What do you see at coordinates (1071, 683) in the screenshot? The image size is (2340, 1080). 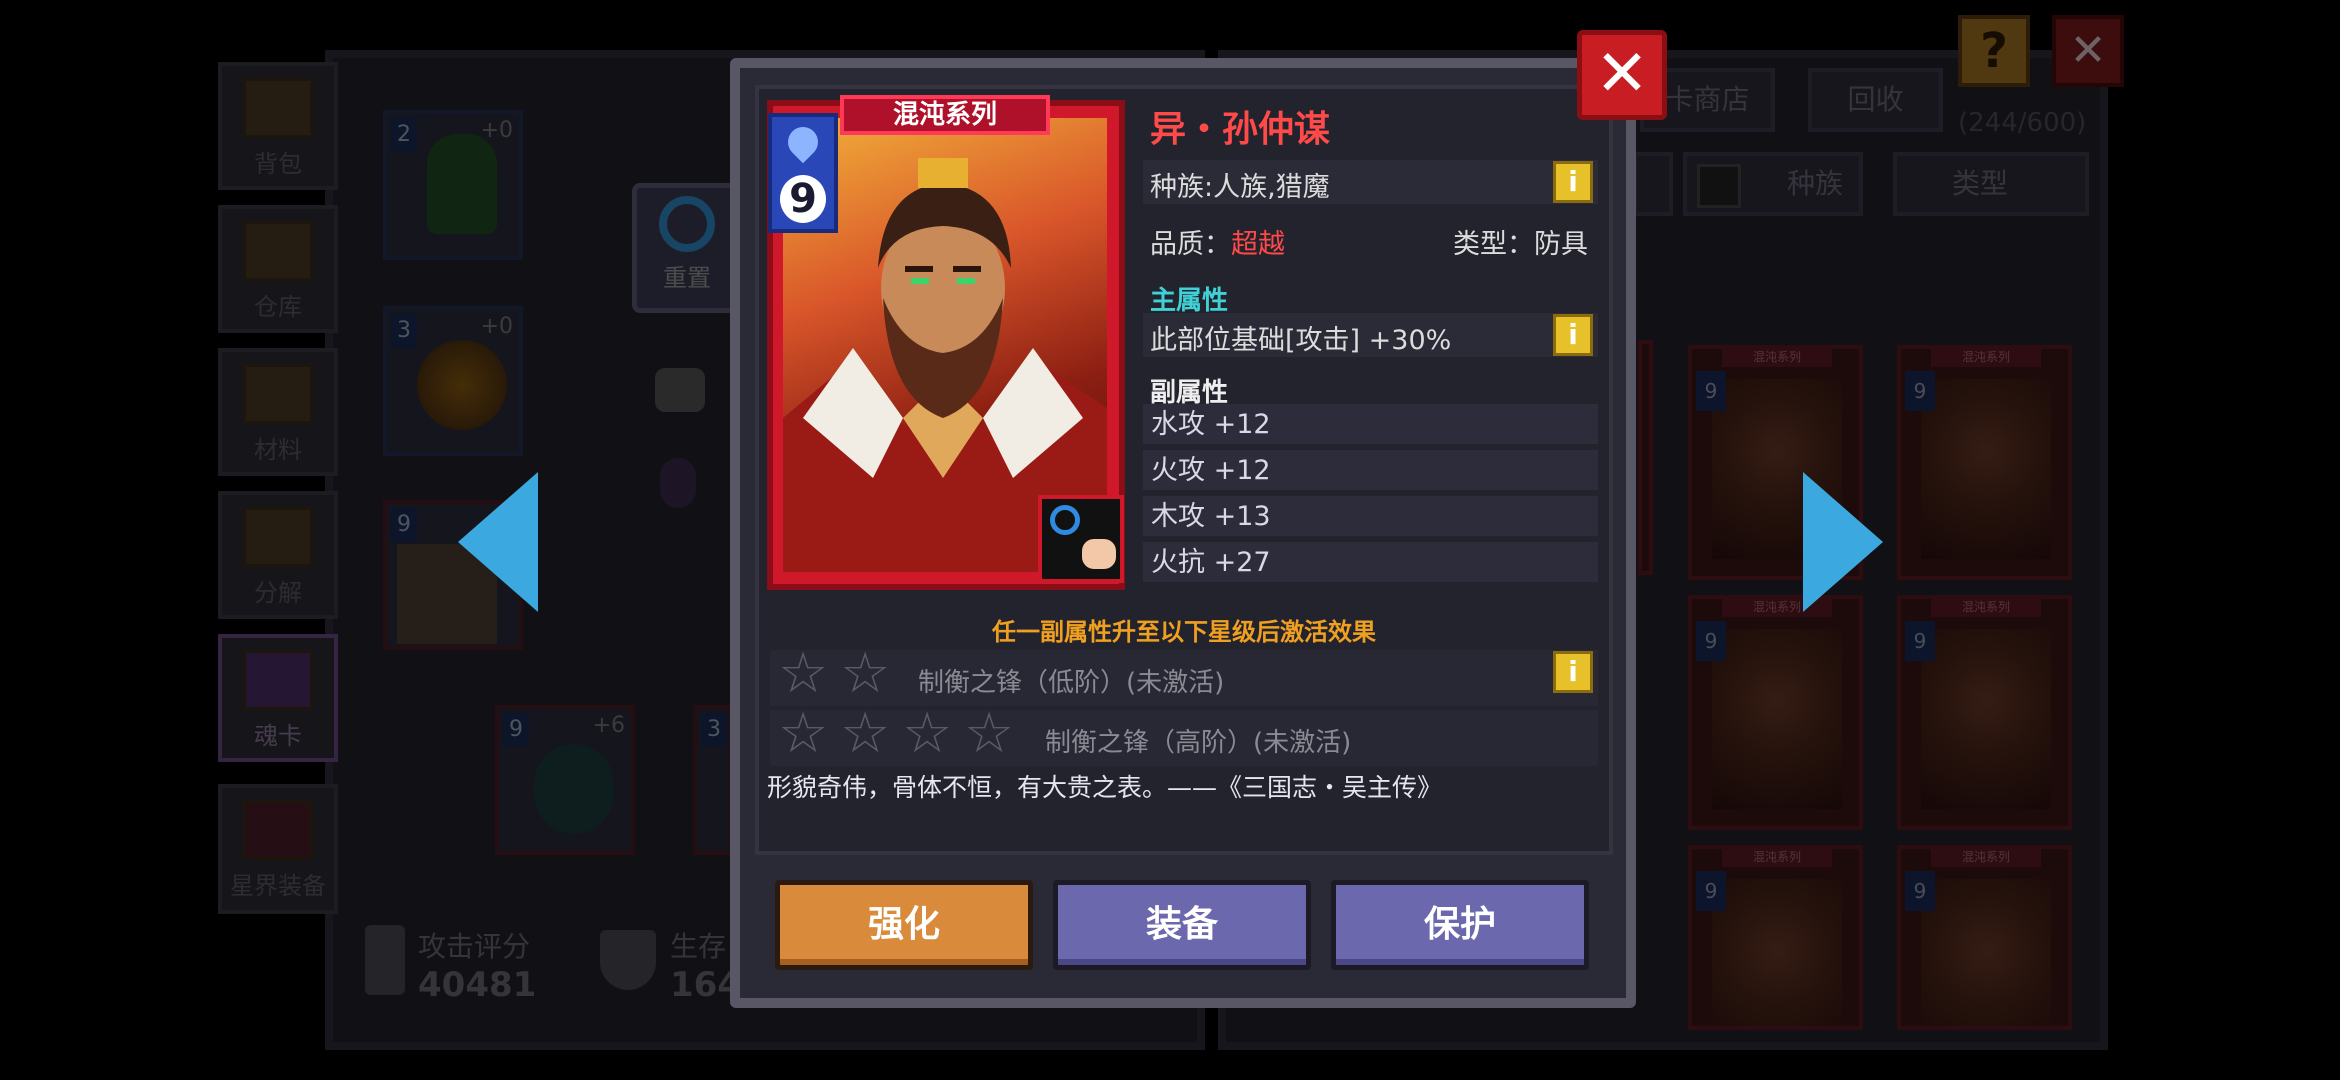 I see `effect-text: 制衡之锋（低阶）(未激活)` at bounding box center [1071, 683].